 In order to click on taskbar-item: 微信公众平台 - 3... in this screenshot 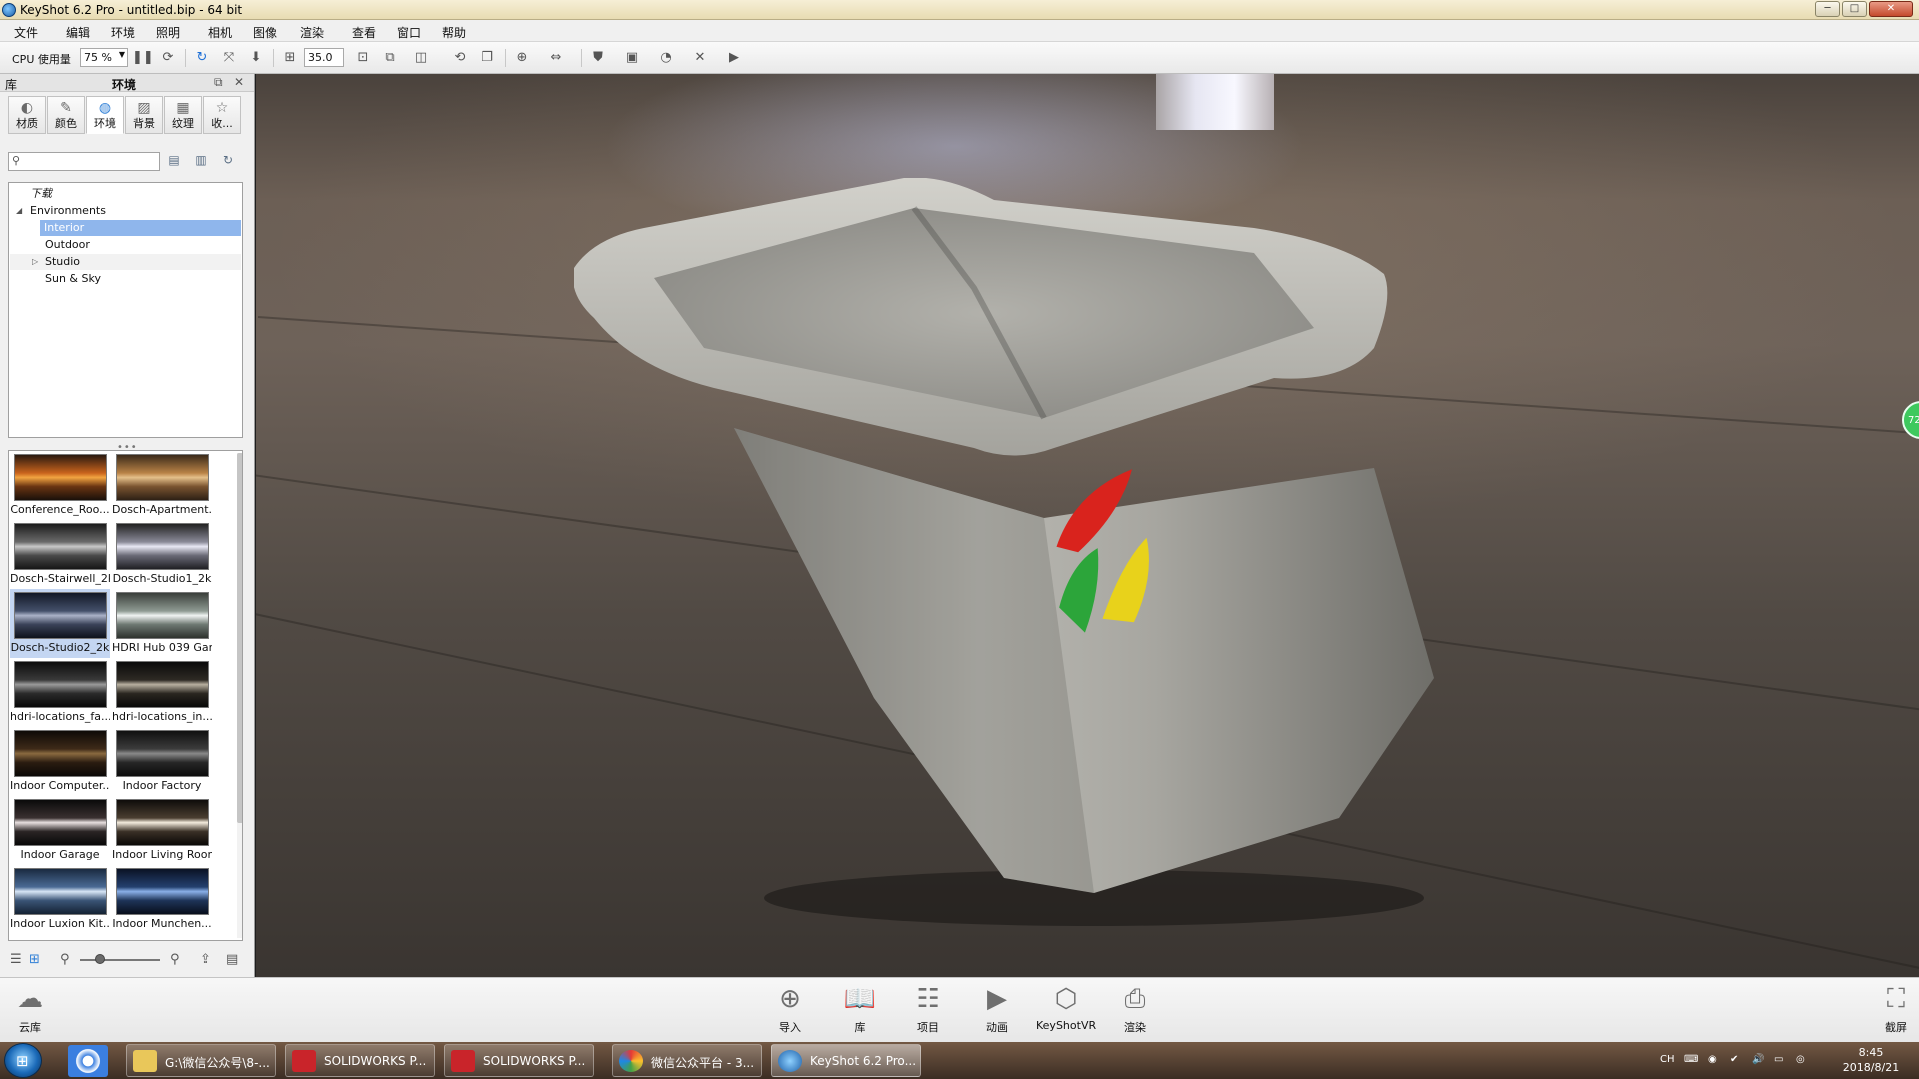, I will do `click(687, 1060)`.